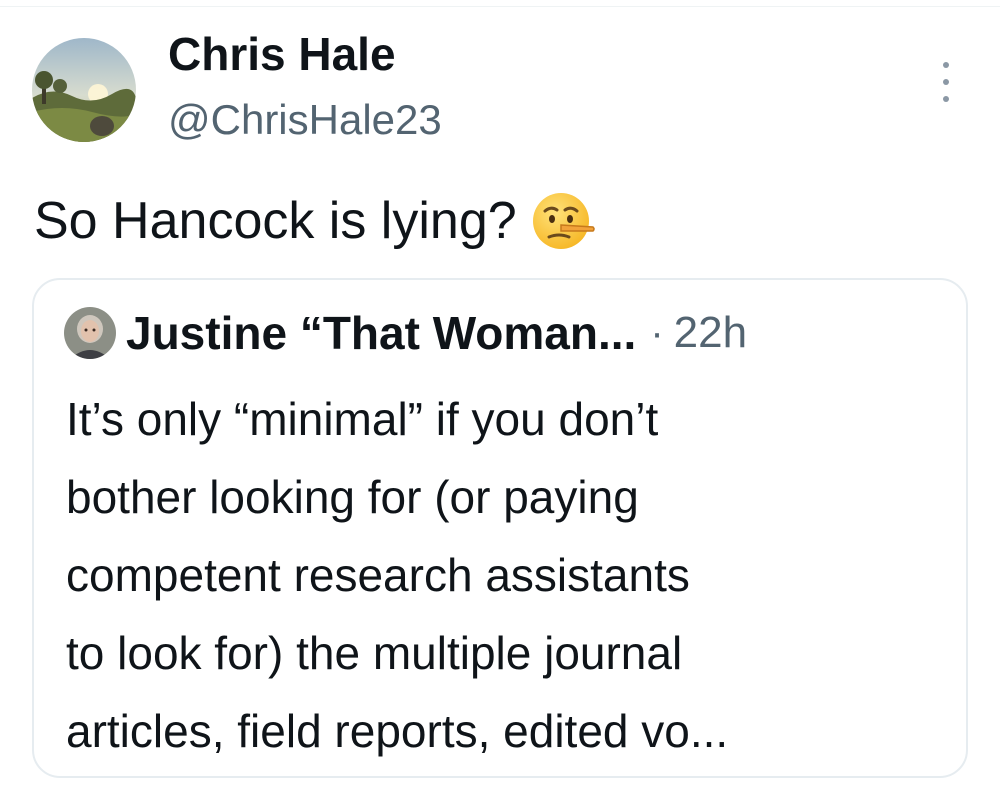  What do you see at coordinates (282, 54) in the screenshot?
I see `author-display-name: Chris Hale` at bounding box center [282, 54].